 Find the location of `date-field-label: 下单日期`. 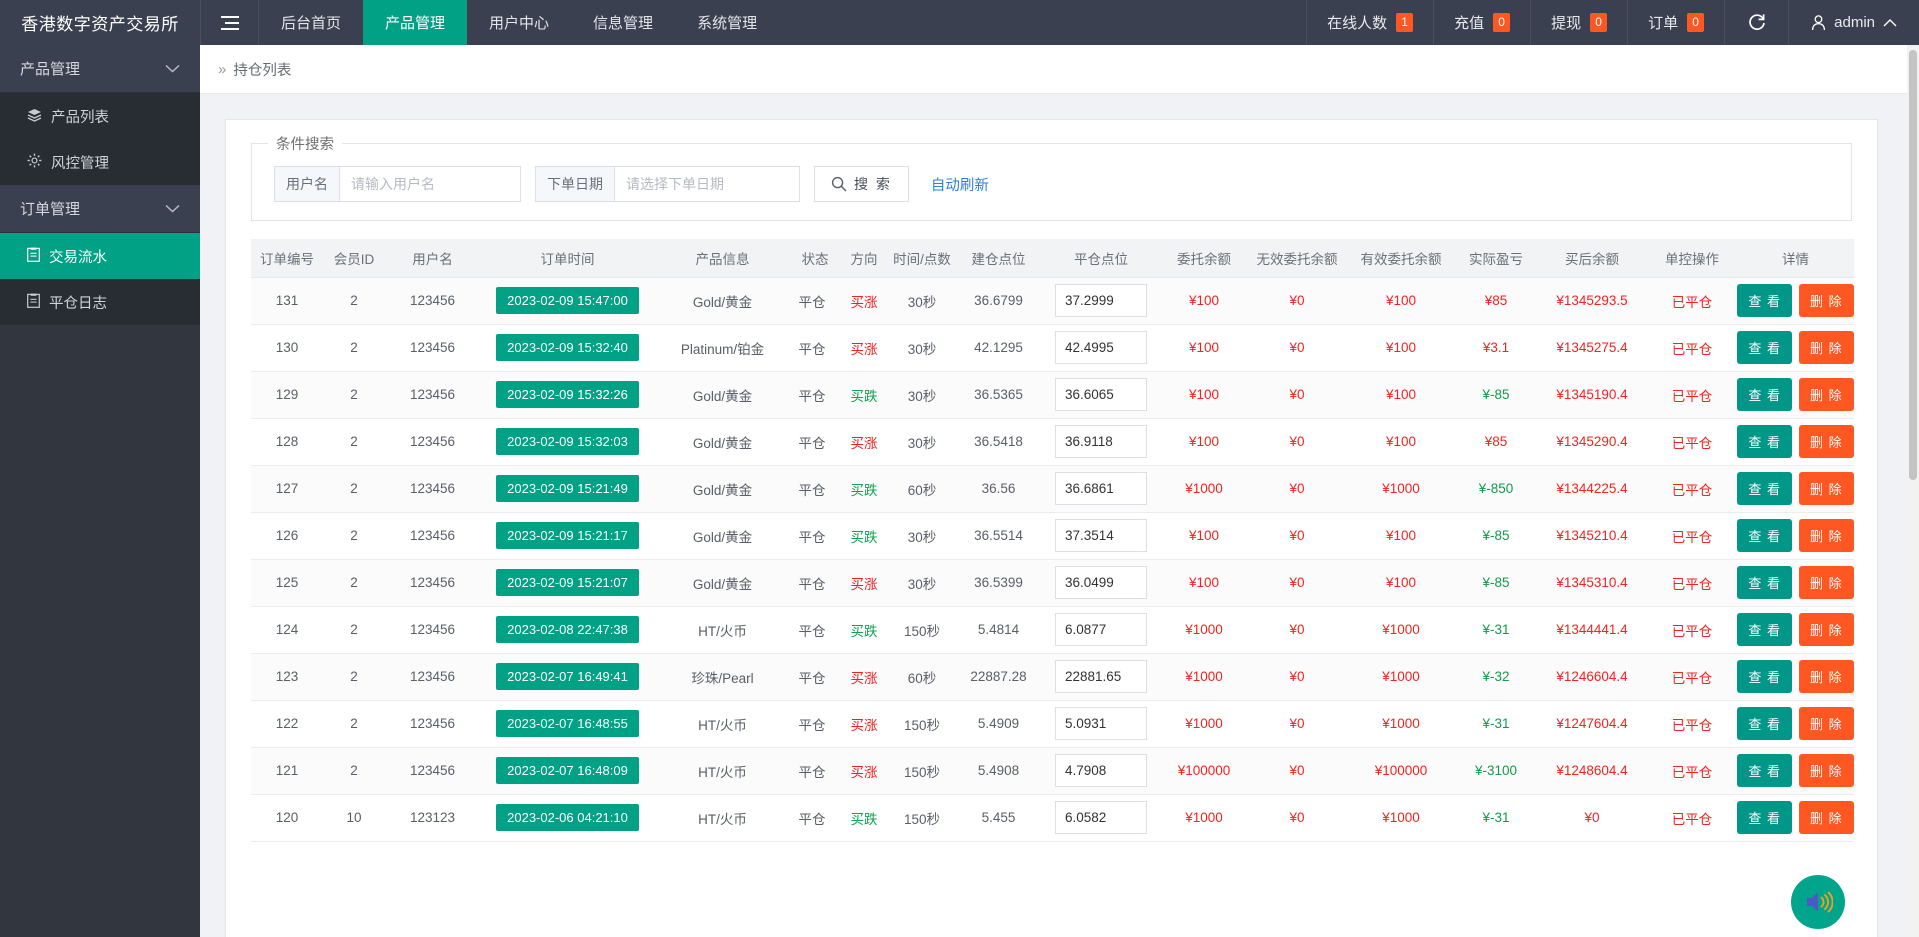

date-field-label: 下单日期 is located at coordinates (574, 184).